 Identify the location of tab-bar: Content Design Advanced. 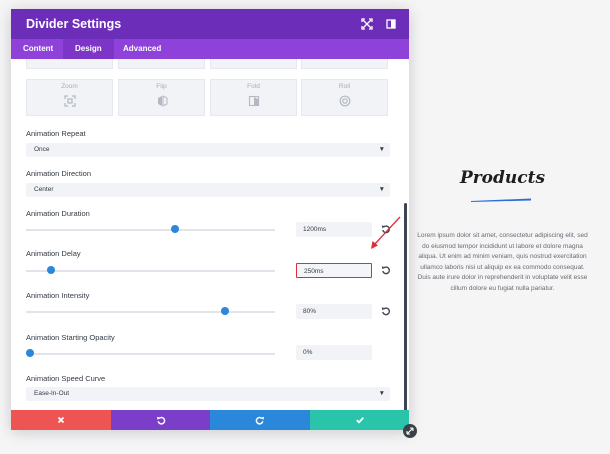
(210, 49).